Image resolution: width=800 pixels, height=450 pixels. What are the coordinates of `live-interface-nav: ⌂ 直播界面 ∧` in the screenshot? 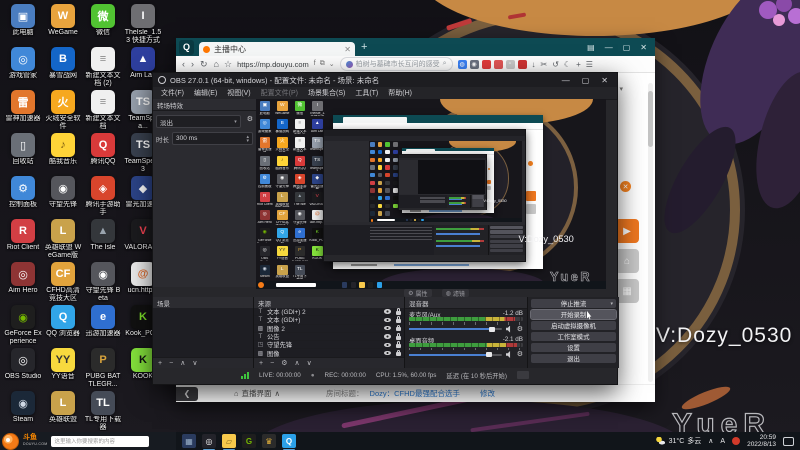 It's located at (257, 393).